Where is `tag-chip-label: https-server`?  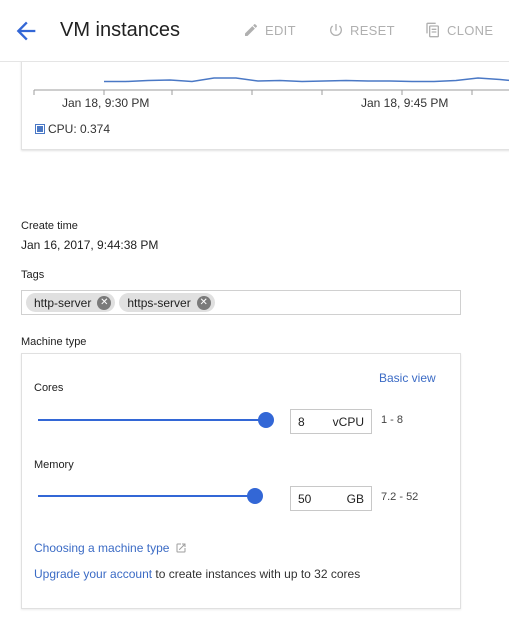
tag-chip-label: https-server is located at coordinates (159, 302).